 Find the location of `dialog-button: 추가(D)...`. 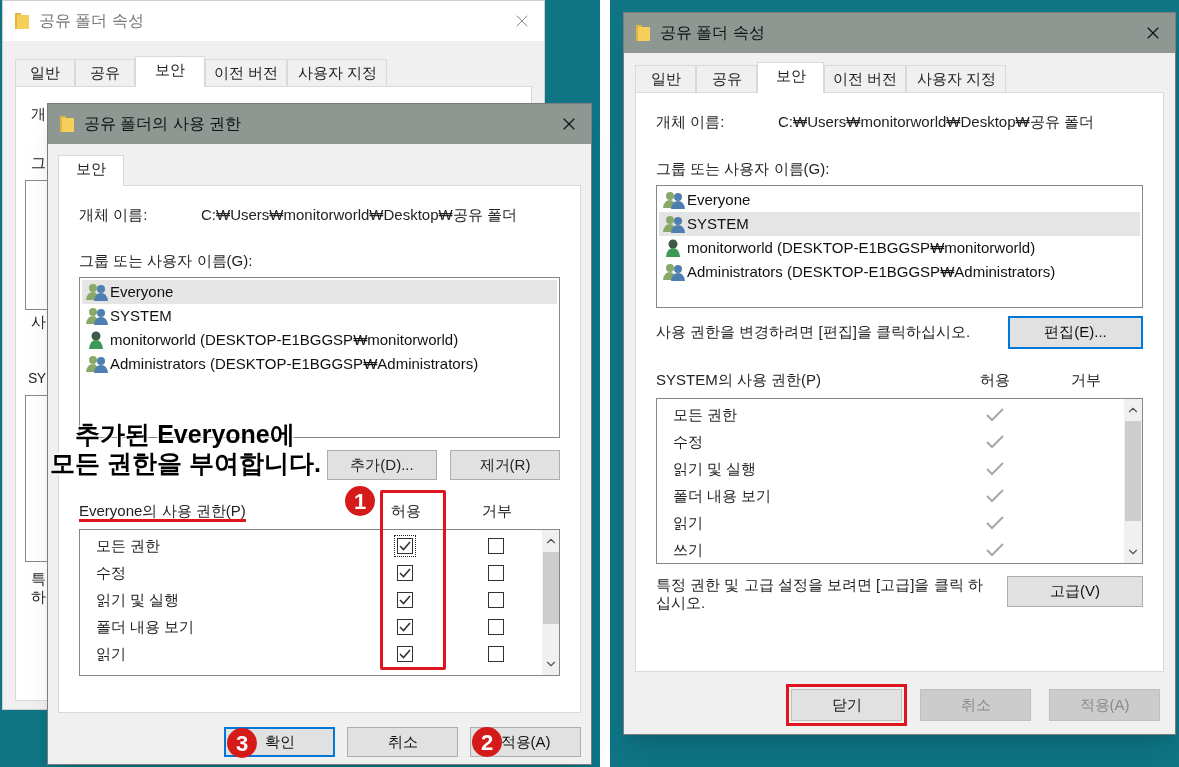

dialog-button: 추가(D)... is located at coordinates (382, 465).